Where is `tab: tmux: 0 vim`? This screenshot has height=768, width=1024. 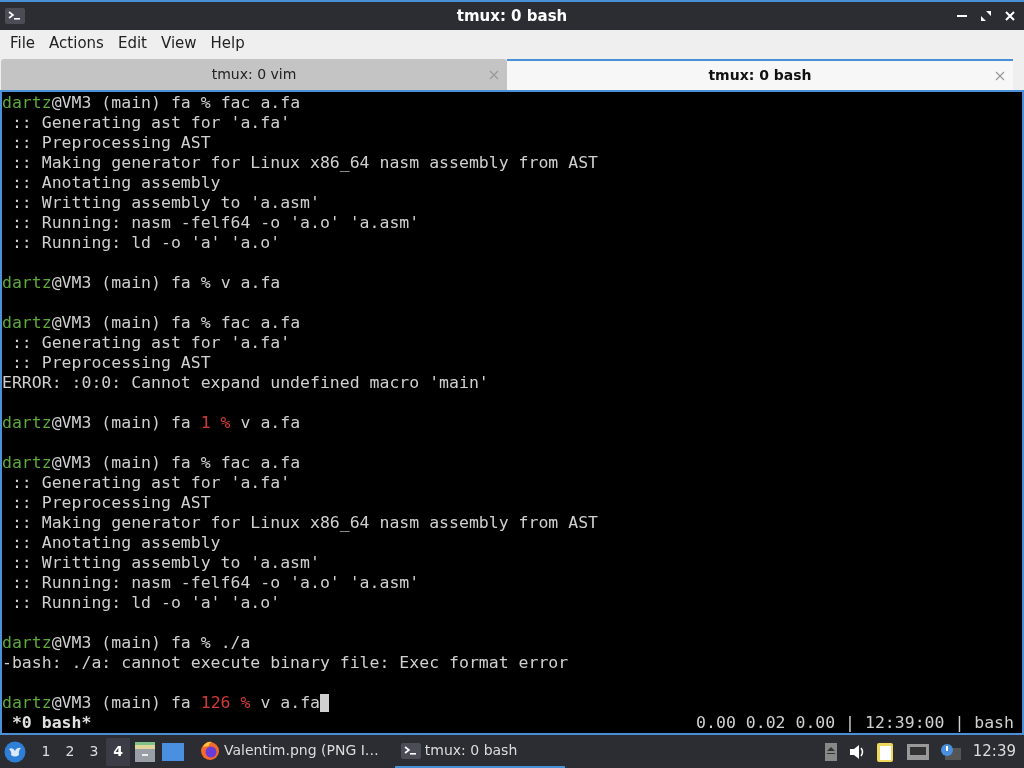 tab: tmux: 0 vim is located at coordinates (254, 74).